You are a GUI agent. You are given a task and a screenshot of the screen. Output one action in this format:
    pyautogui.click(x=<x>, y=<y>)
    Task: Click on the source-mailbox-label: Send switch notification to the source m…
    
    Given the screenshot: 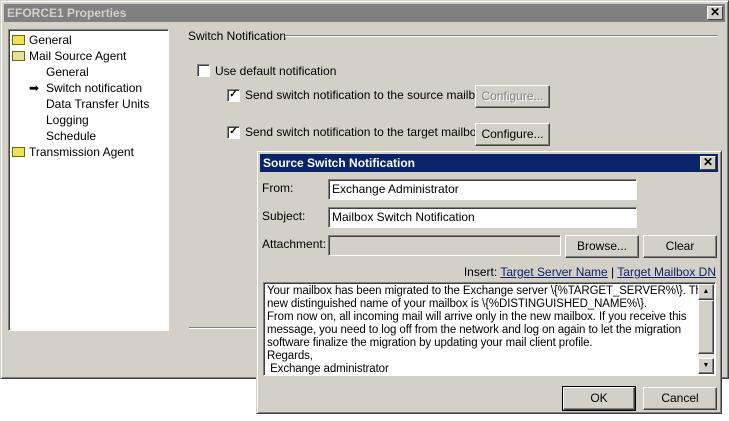 What is the action you would take?
    pyautogui.click(x=366, y=95)
    